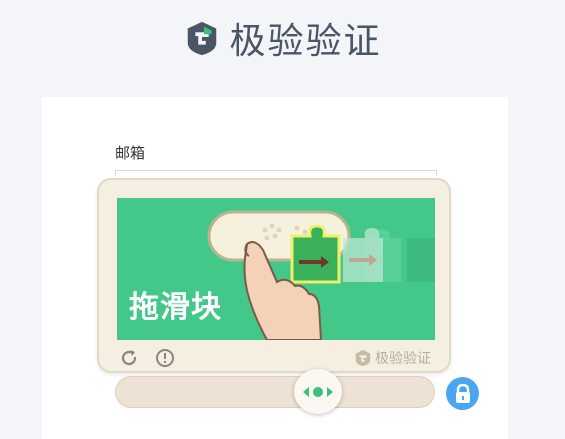 The height and width of the screenshot is (439, 565). I want to click on brand-header: 极验验证, so click(282, 38).